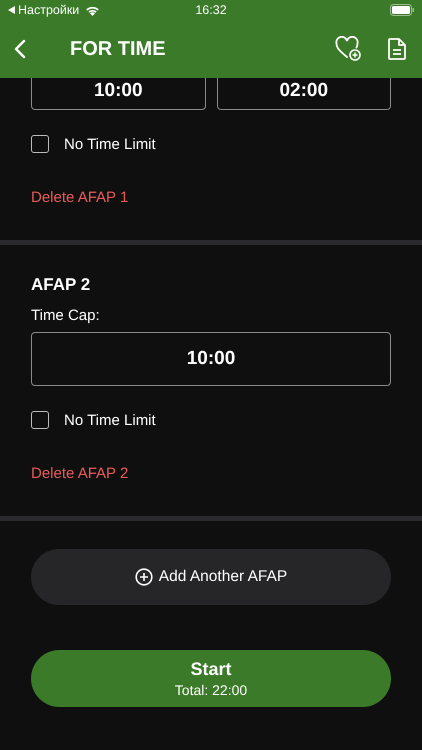  I want to click on status-time: 16:32, so click(211, 10).